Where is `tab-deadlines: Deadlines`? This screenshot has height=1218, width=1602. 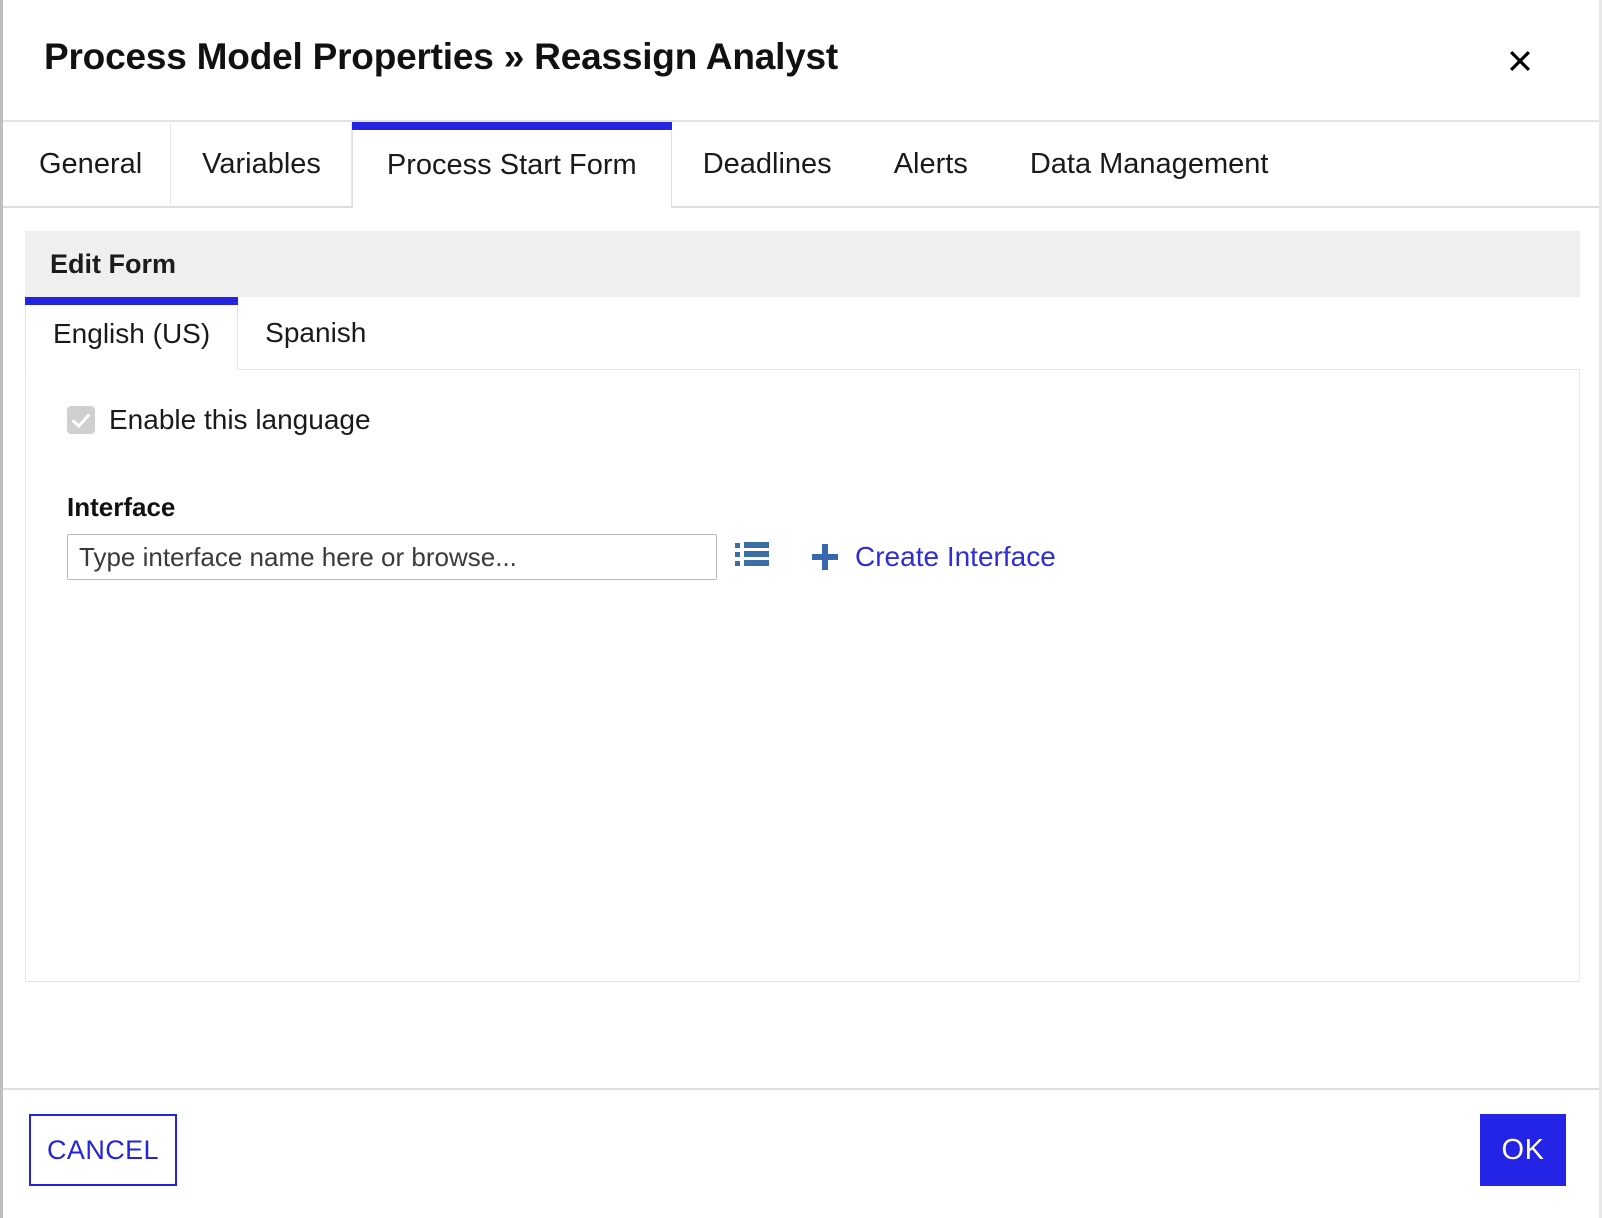
tab-deadlines: Deadlines is located at coordinates (767, 164).